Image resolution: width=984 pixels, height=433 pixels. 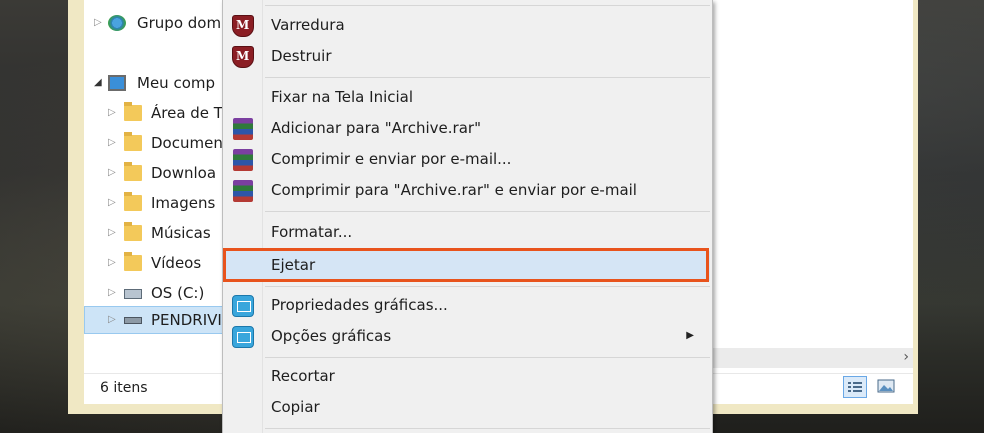 What do you see at coordinates (187, 113) in the screenshot?
I see `tree-label: Área de T` at bounding box center [187, 113].